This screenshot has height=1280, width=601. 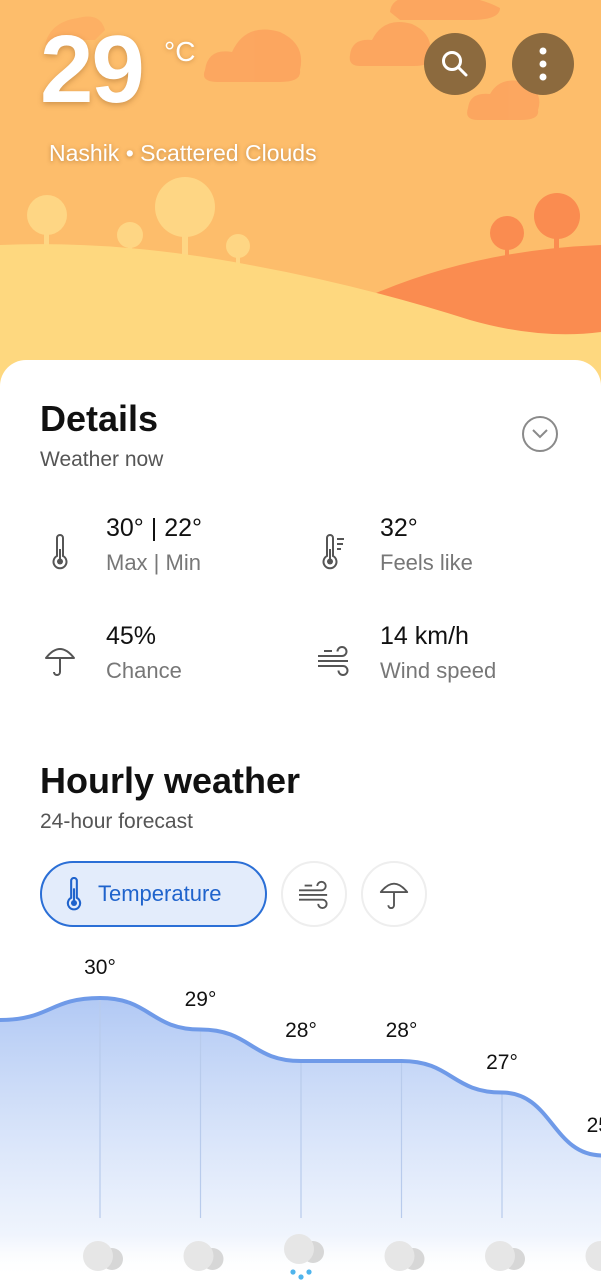 What do you see at coordinates (399, 528) in the screenshot?
I see `stat-value: 32°` at bounding box center [399, 528].